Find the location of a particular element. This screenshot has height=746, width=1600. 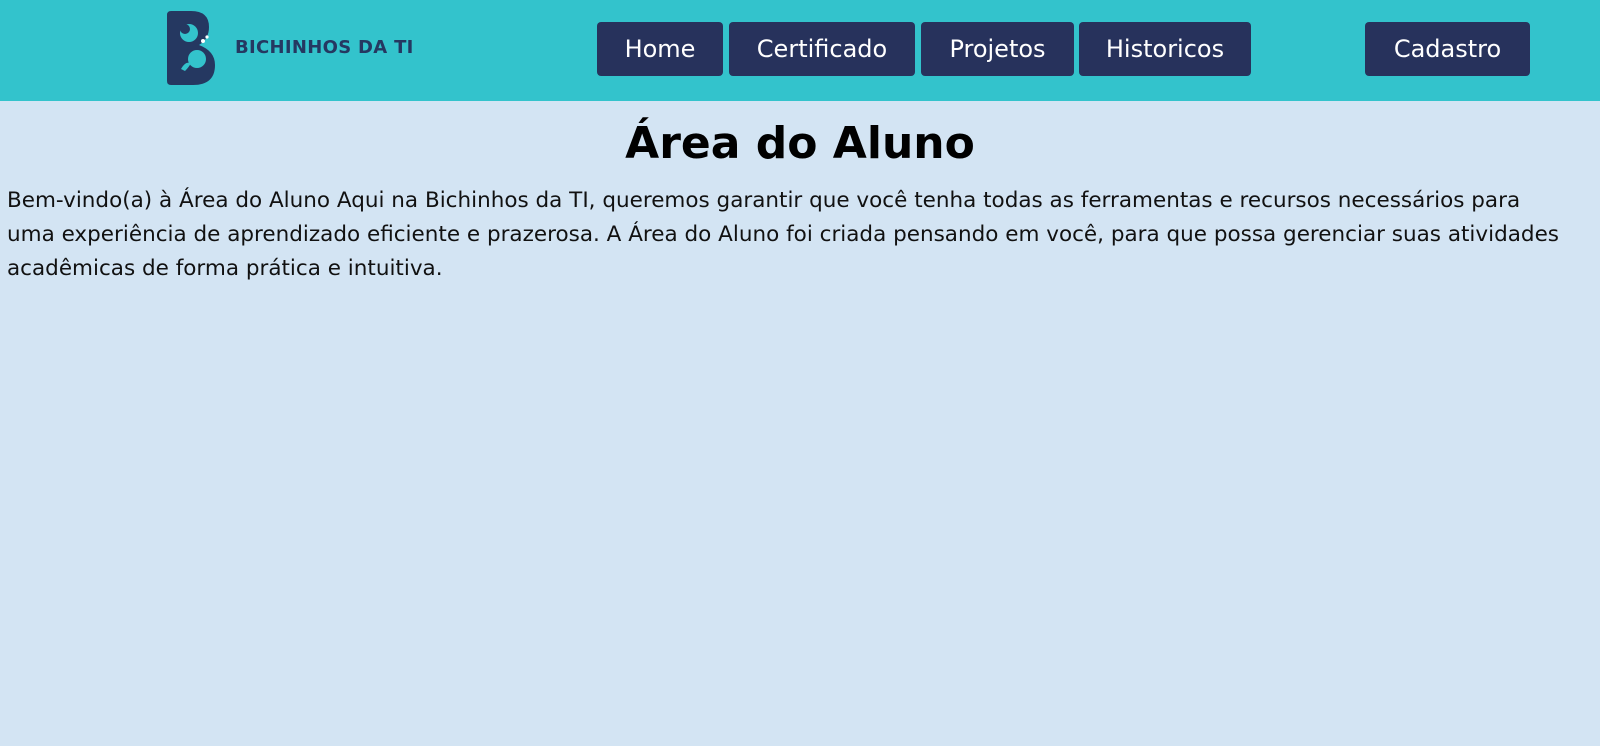

nav-projetos-button: Projetos is located at coordinates (997, 49).